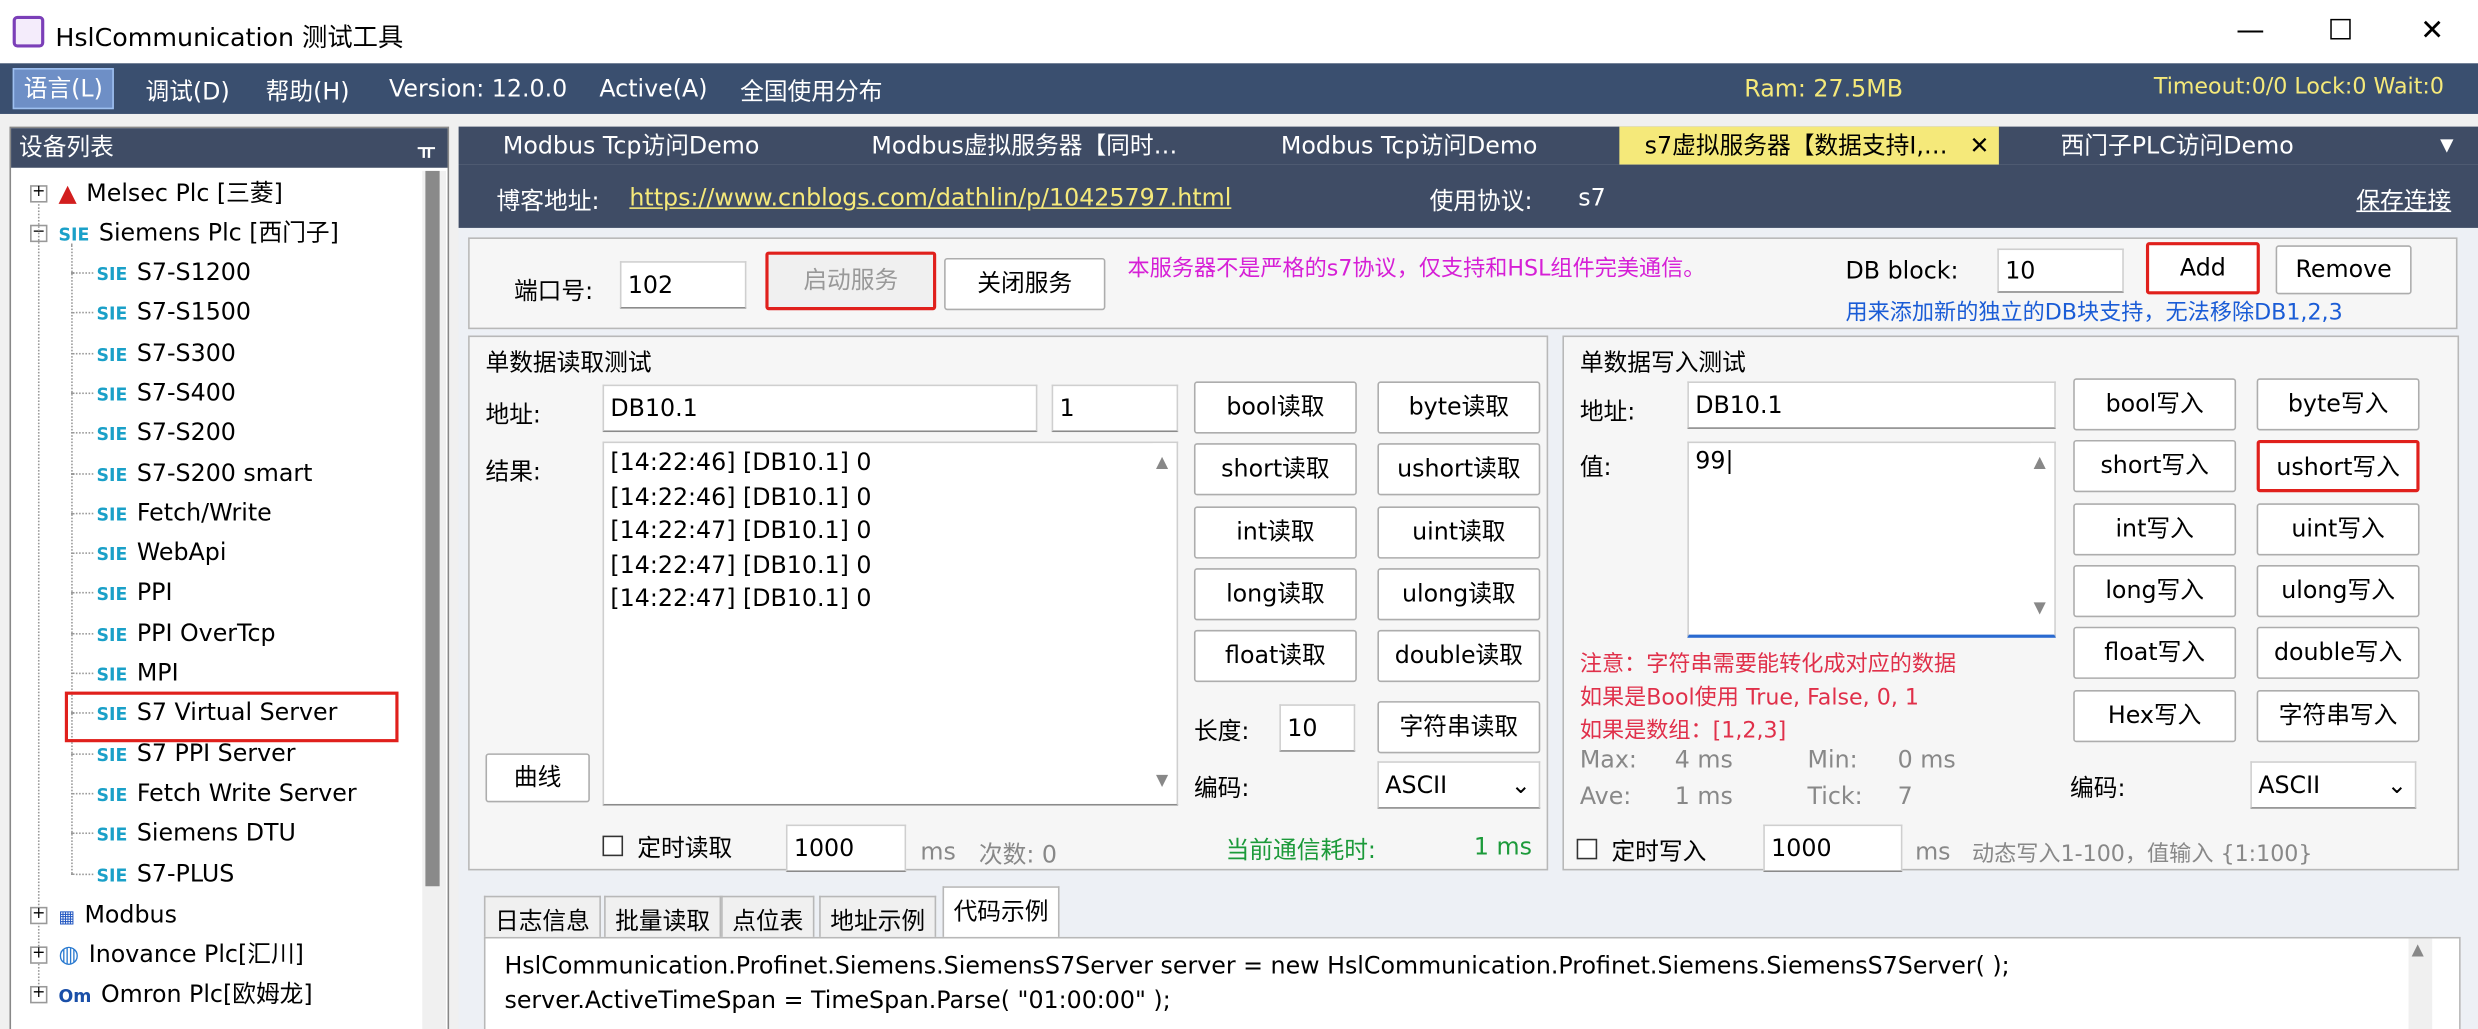 The height and width of the screenshot is (1029, 2478). What do you see at coordinates (1980, 146) in the screenshot?
I see `tab-close-icon: ✕` at bounding box center [1980, 146].